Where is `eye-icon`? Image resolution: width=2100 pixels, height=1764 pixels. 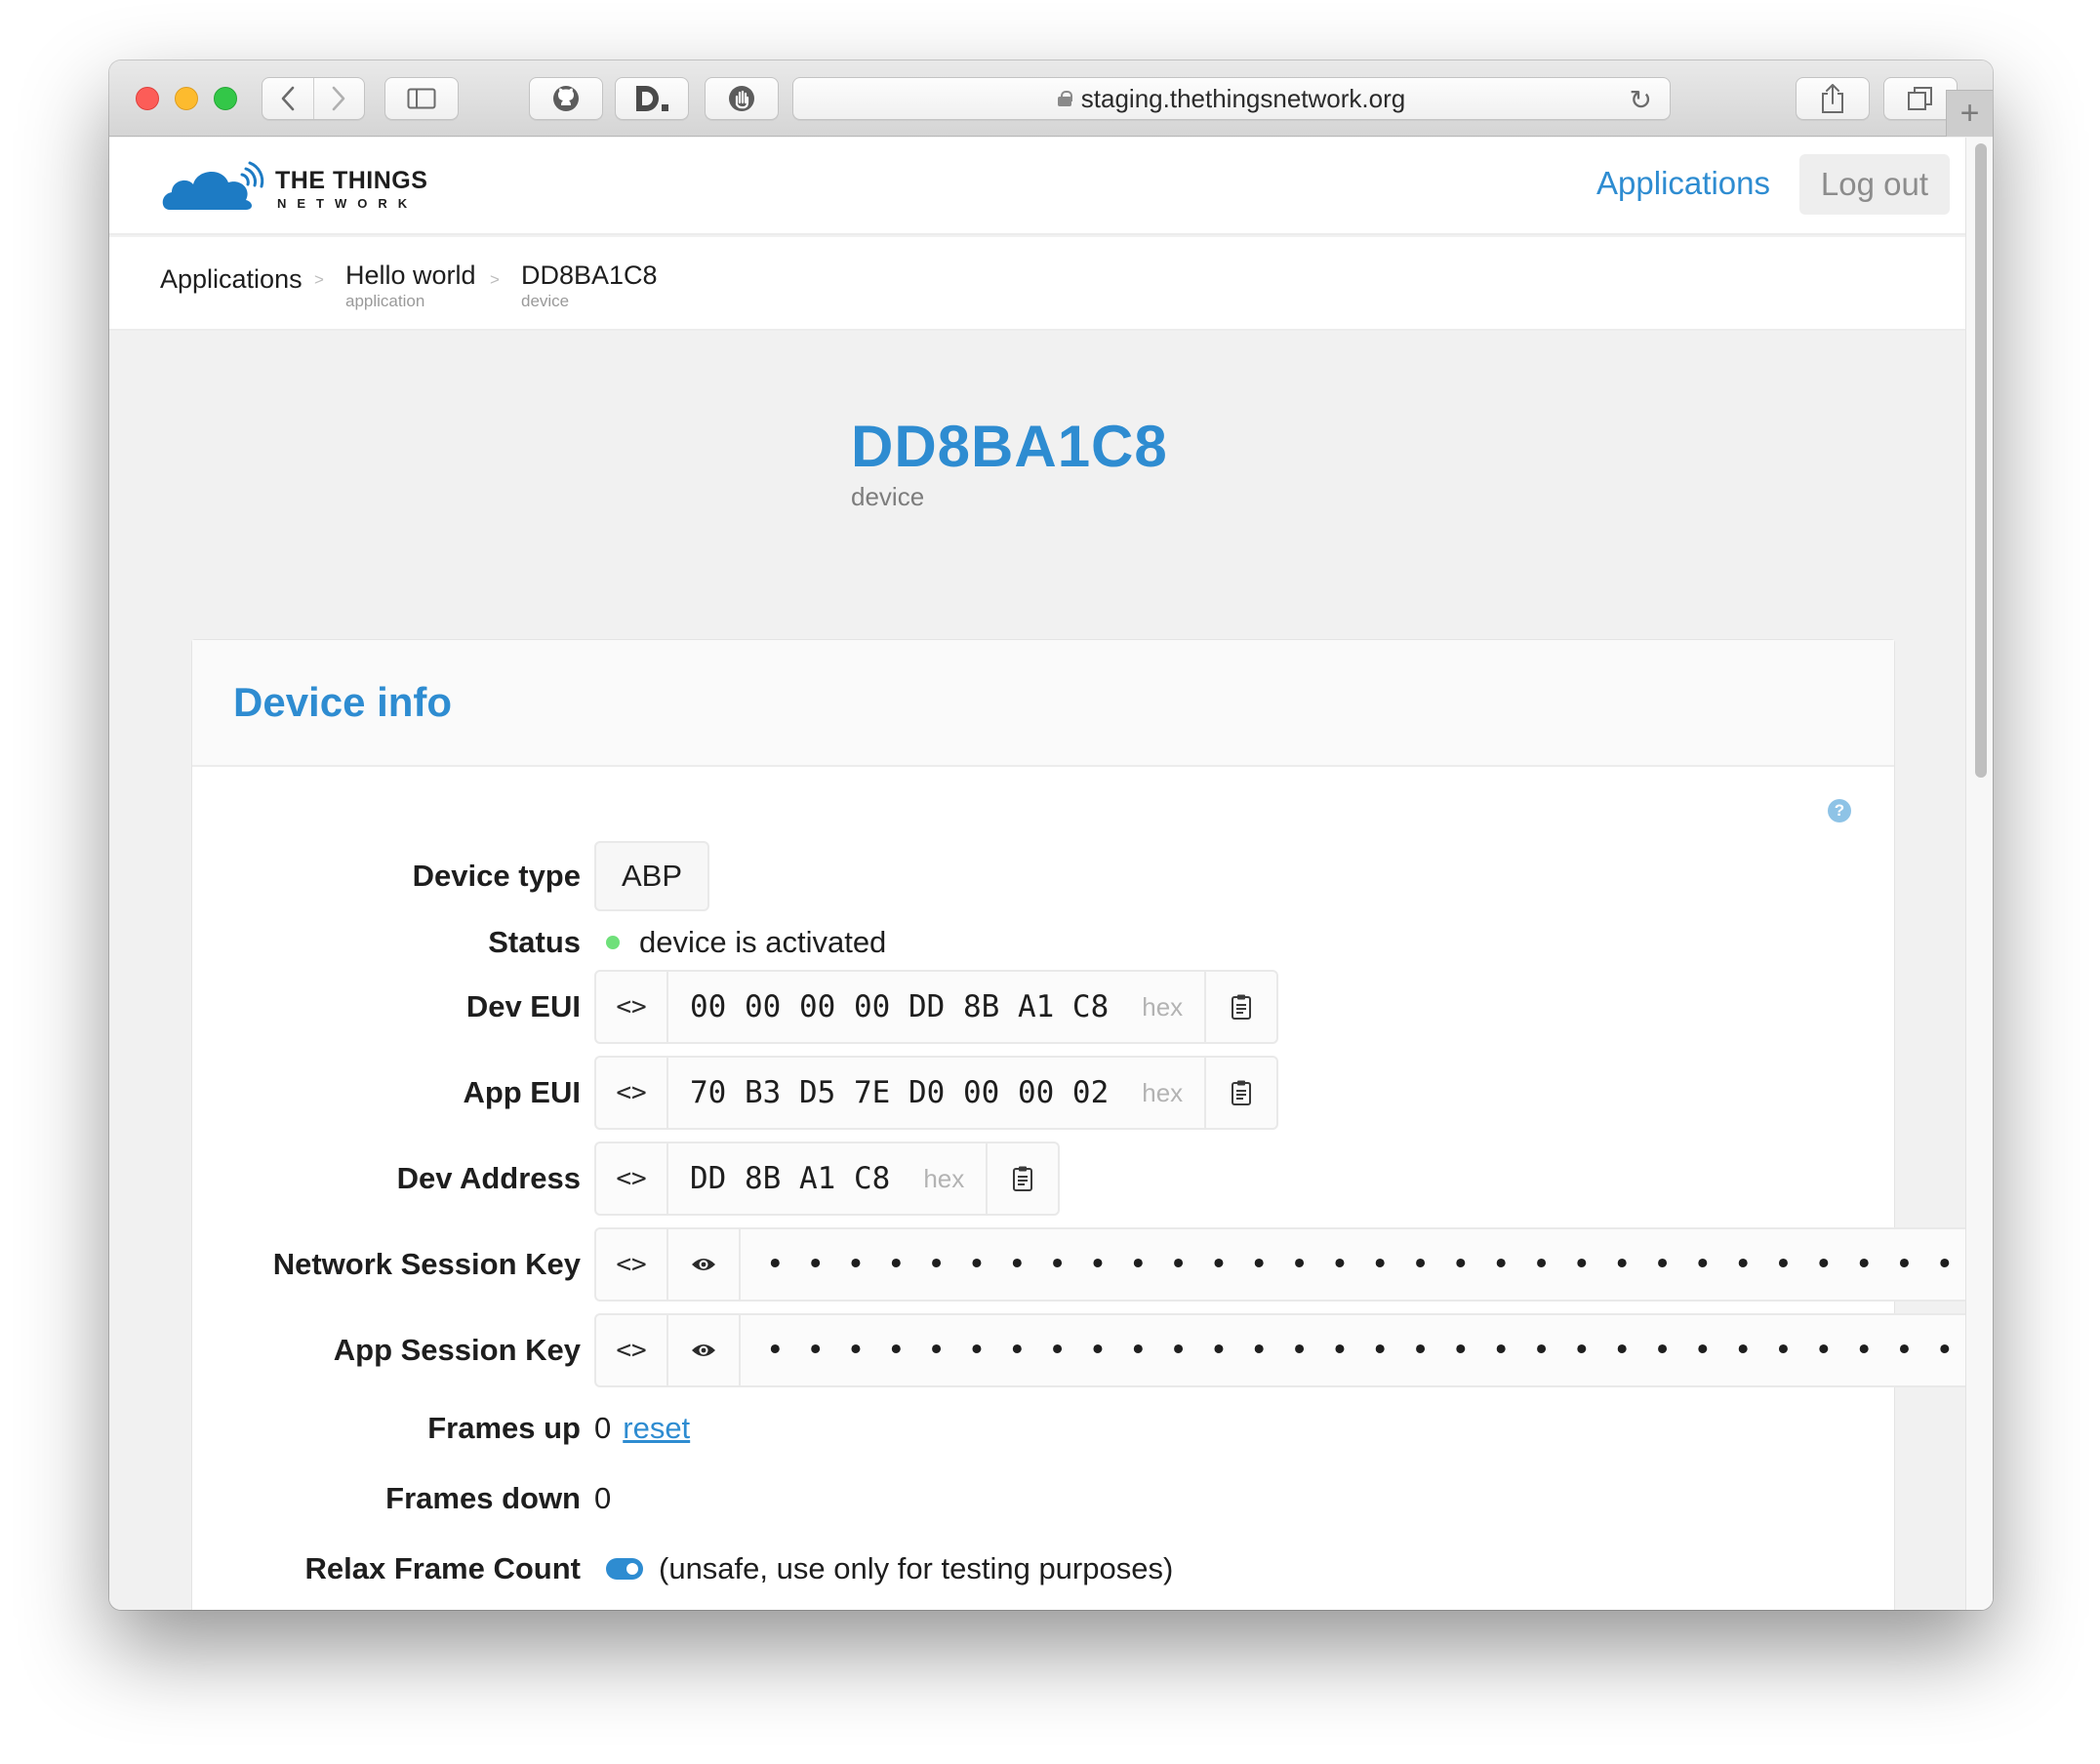
eye-icon is located at coordinates (703, 1350).